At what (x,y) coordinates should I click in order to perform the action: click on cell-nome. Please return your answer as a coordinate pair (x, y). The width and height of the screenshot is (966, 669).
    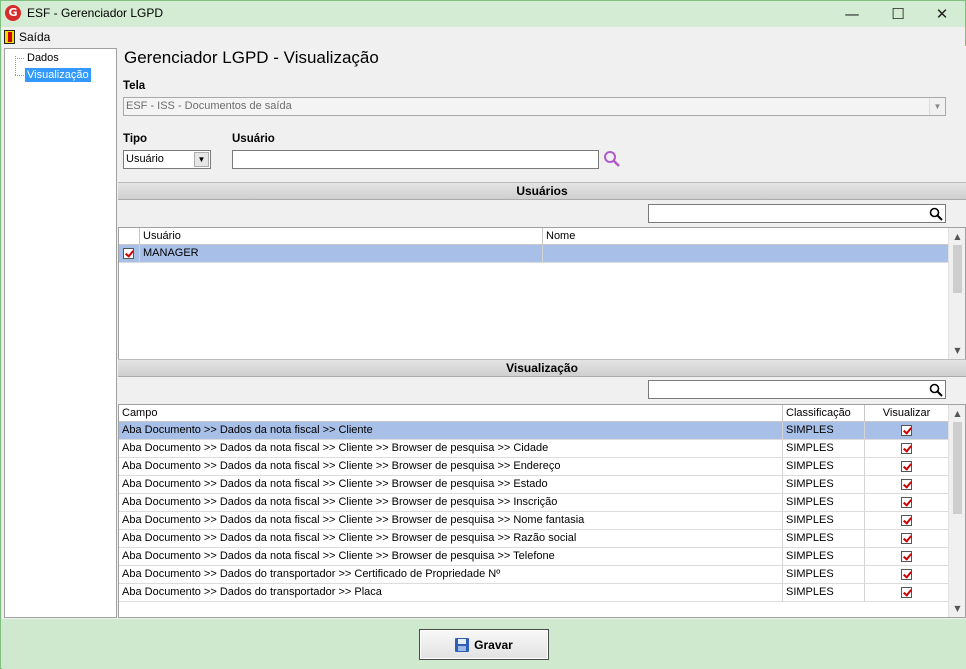
    Looking at the image, I should click on (746, 254).